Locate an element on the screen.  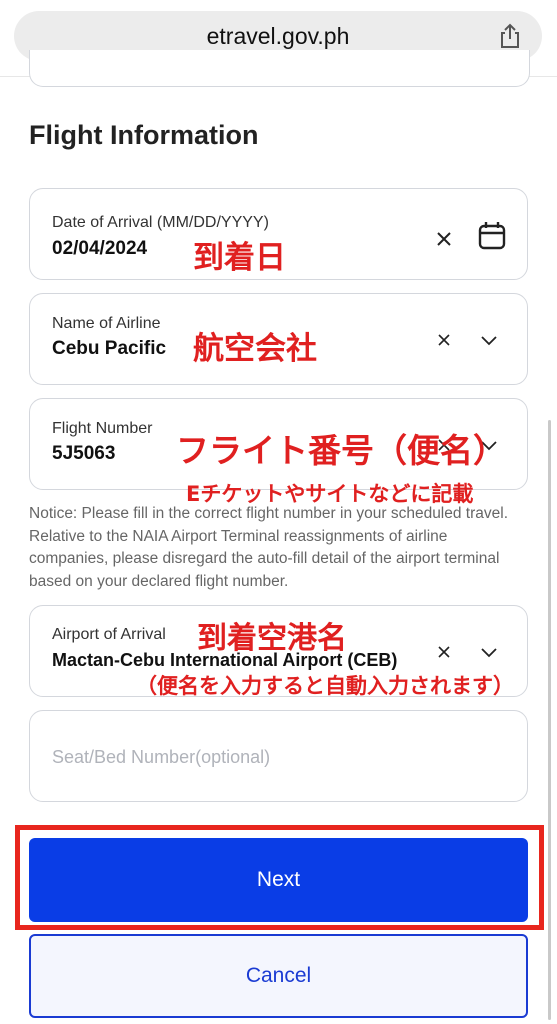
calendar-icon is located at coordinates (492, 236).